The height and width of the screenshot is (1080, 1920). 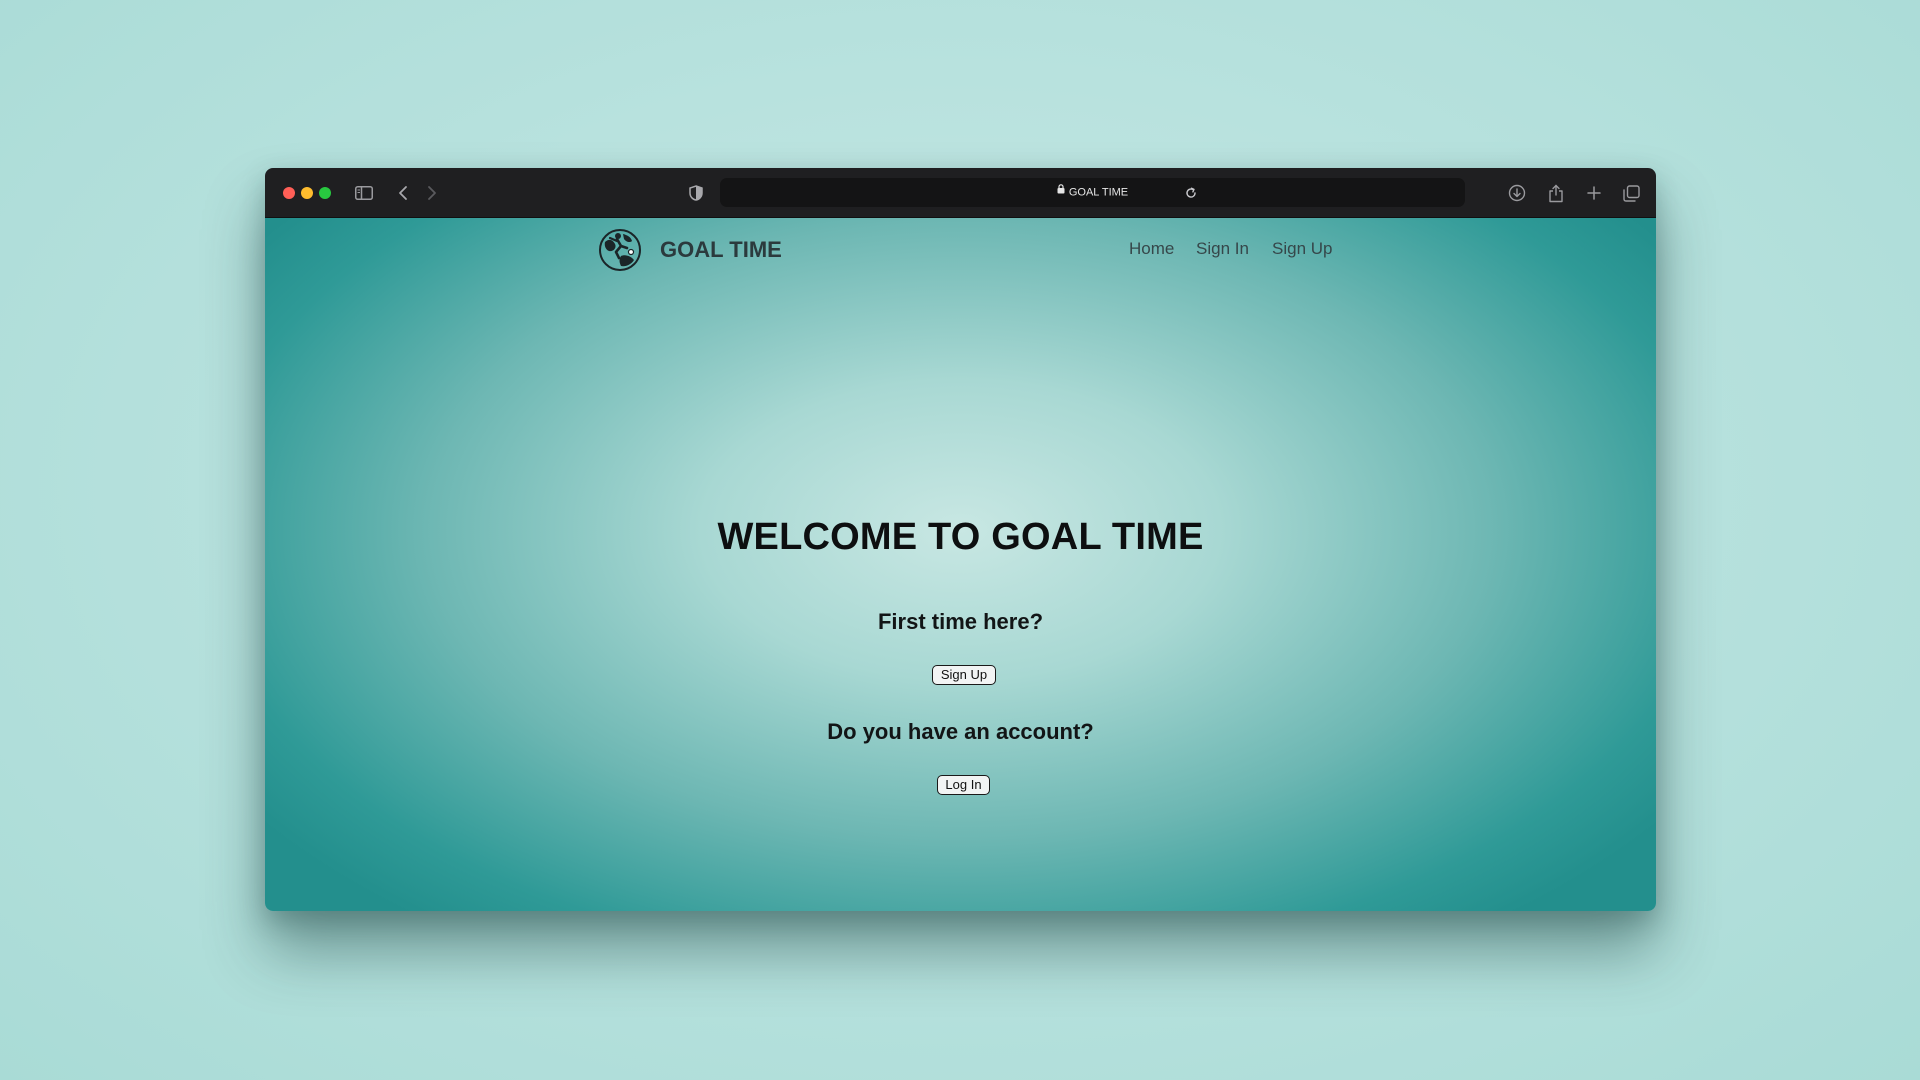 I want to click on back-icon, so click(x=403, y=193).